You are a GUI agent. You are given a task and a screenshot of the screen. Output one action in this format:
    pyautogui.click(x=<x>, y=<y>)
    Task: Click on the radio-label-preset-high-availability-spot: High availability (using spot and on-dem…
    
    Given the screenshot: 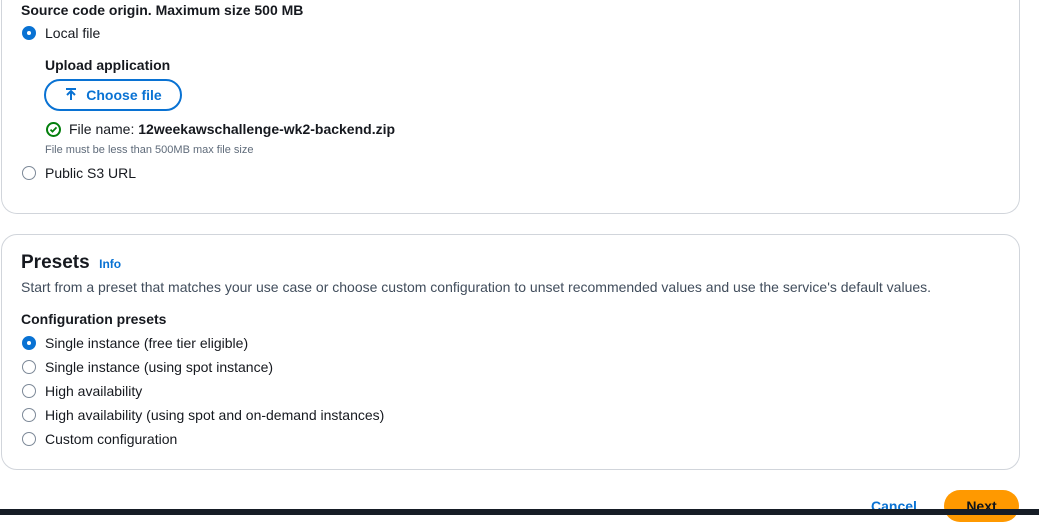 What is the action you would take?
    pyautogui.click(x=214, y=415)
    